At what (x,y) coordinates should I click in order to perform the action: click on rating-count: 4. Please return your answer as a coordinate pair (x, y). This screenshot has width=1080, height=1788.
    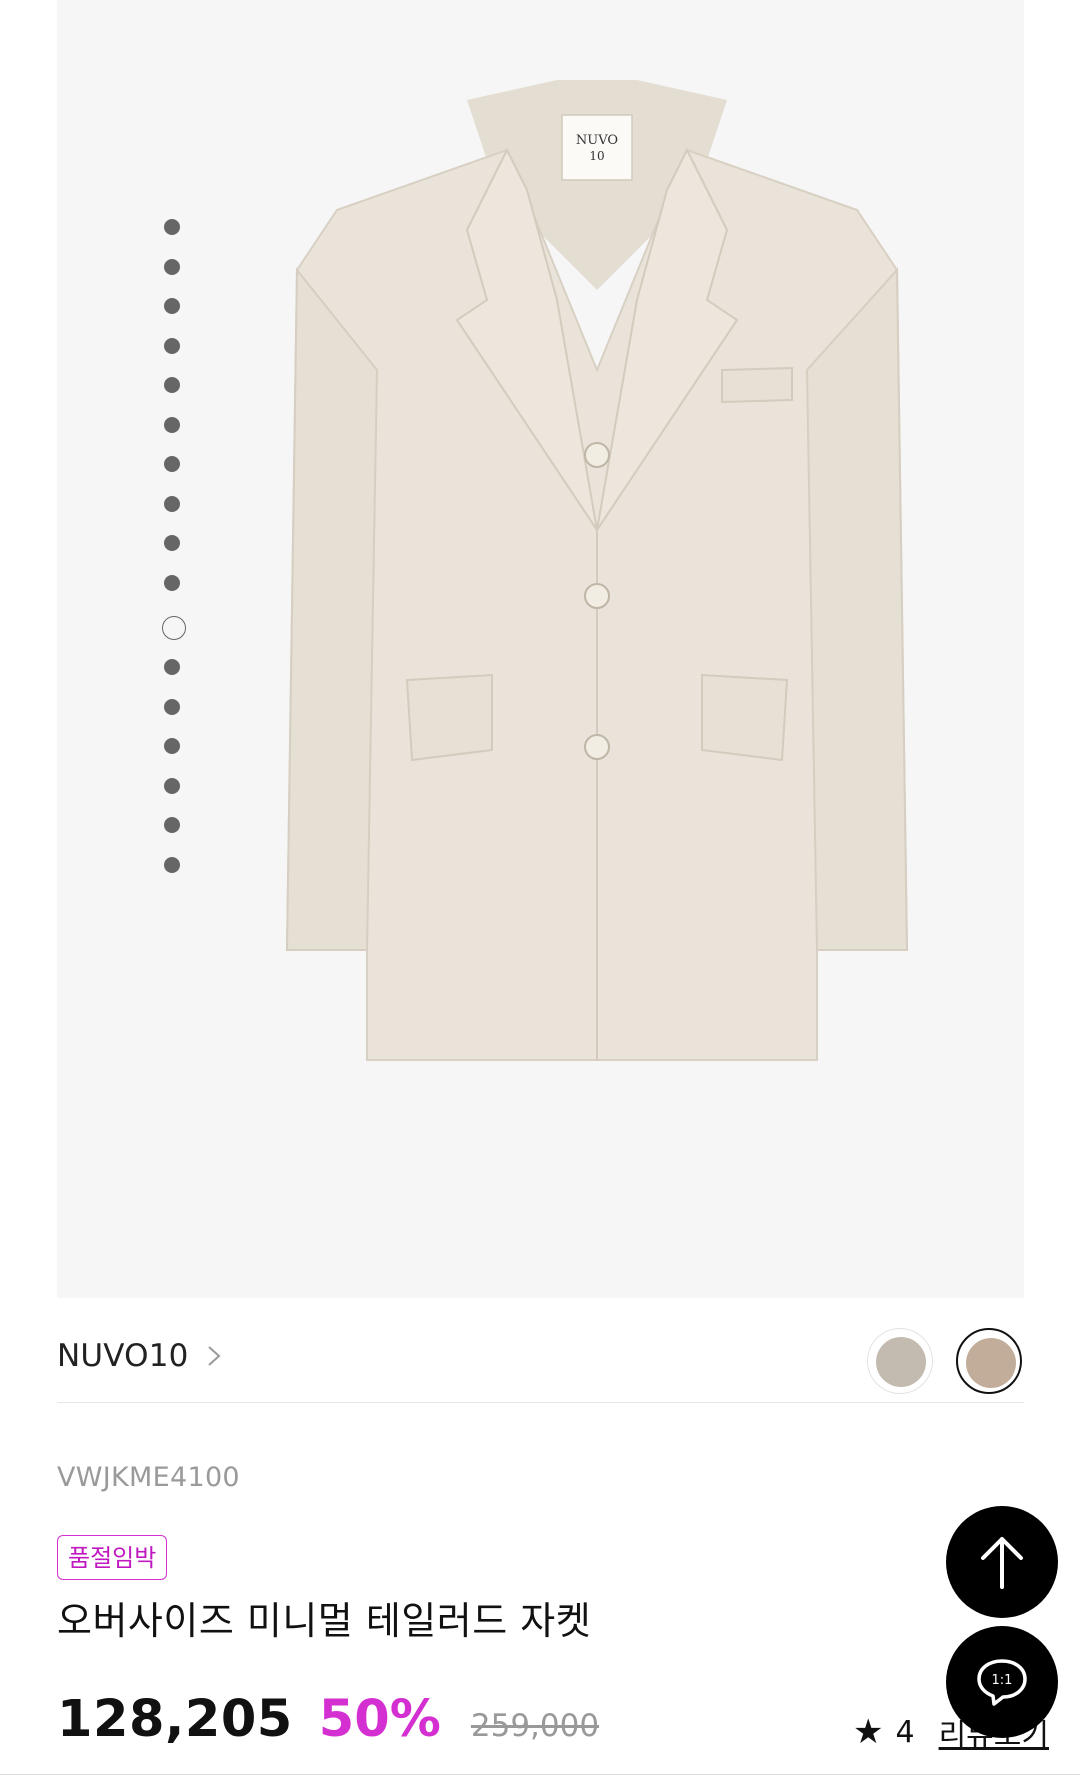
    Looking at the image, I should click on (905, 1732).